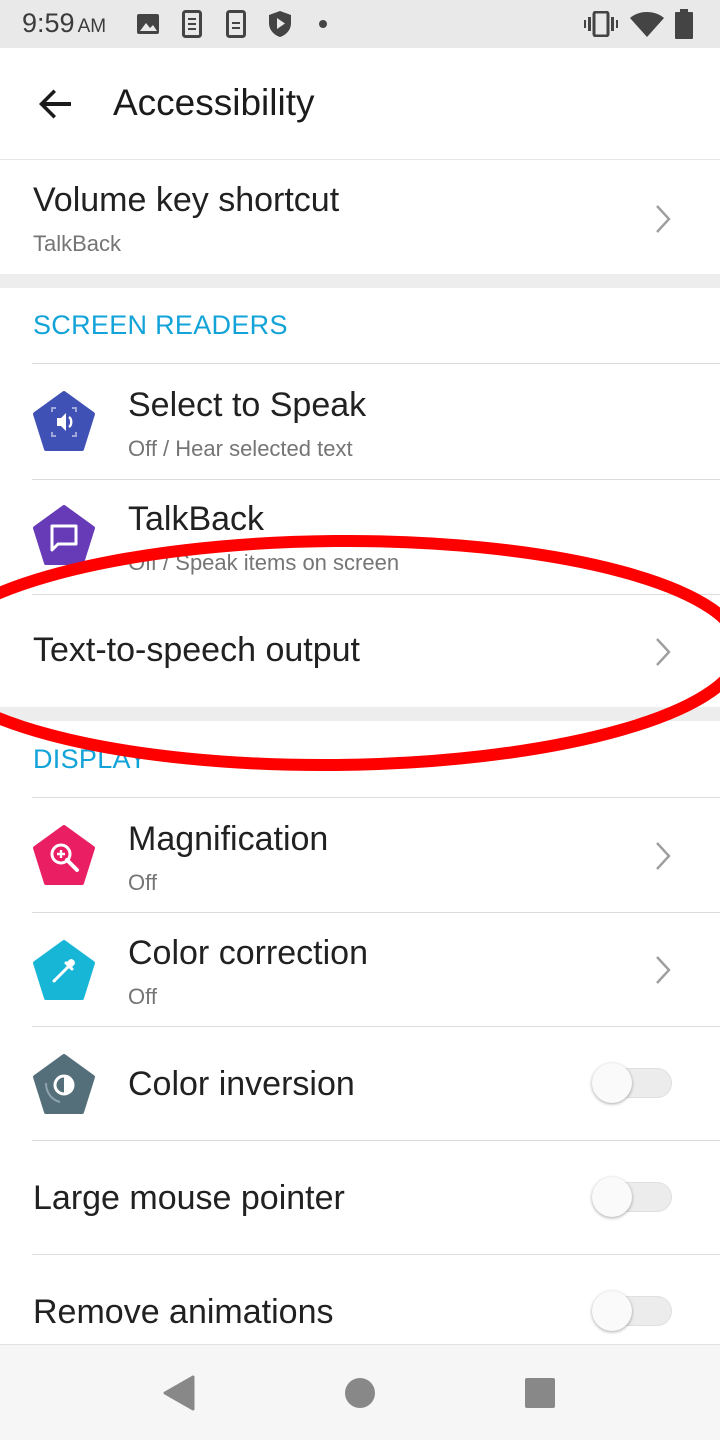  Describe the element at coordinates (360, 1083) in the screenshot. I see `color-inversion-item: Color inversion` at that location.